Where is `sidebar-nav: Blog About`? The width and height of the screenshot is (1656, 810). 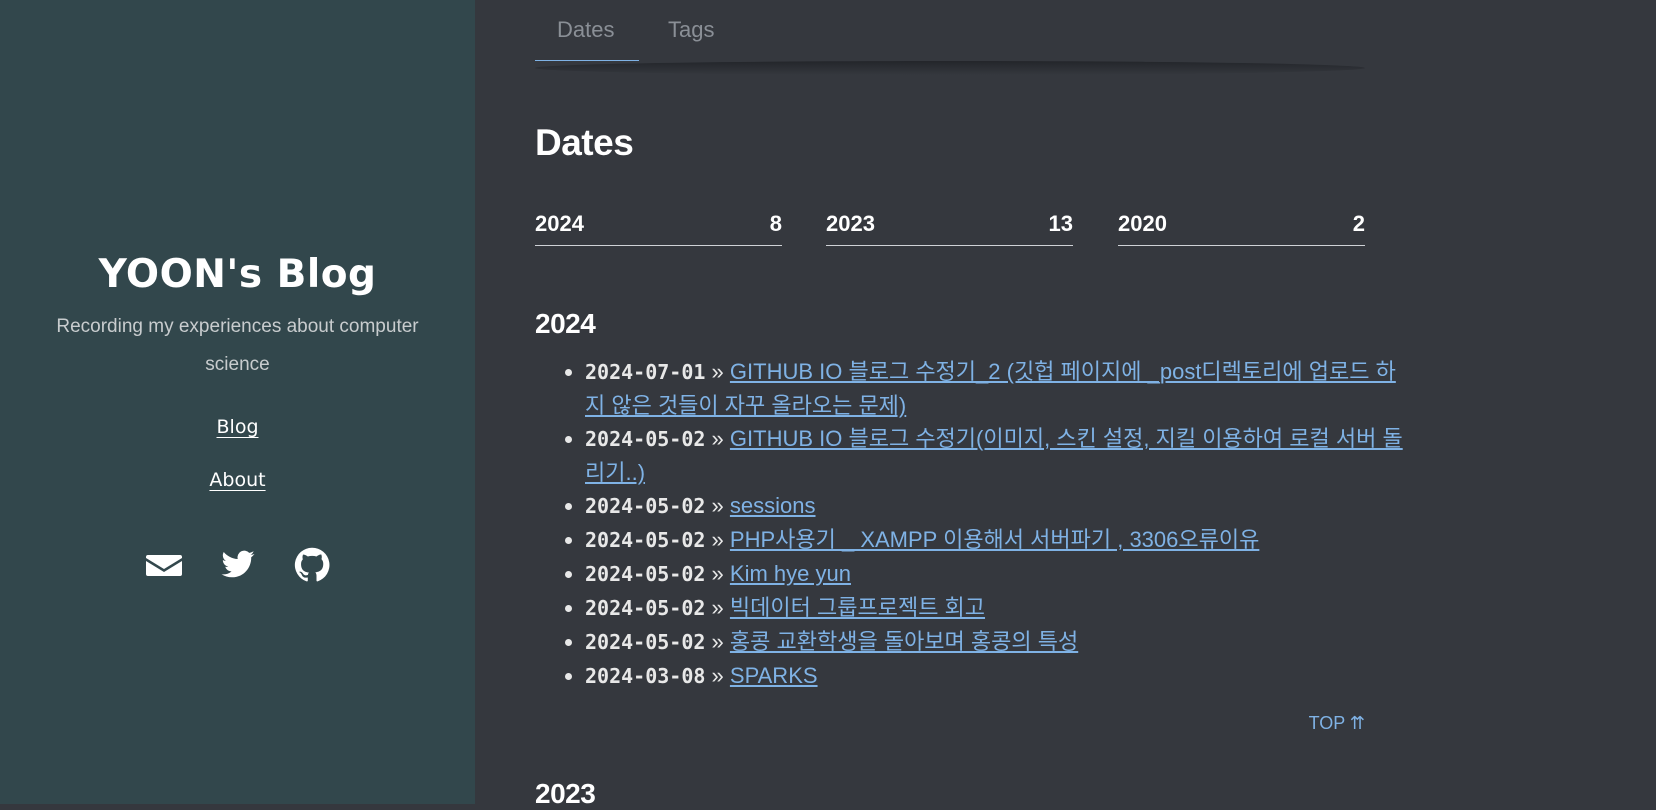 sidebar-nav: Blog About is located at coordinates (237, 465).